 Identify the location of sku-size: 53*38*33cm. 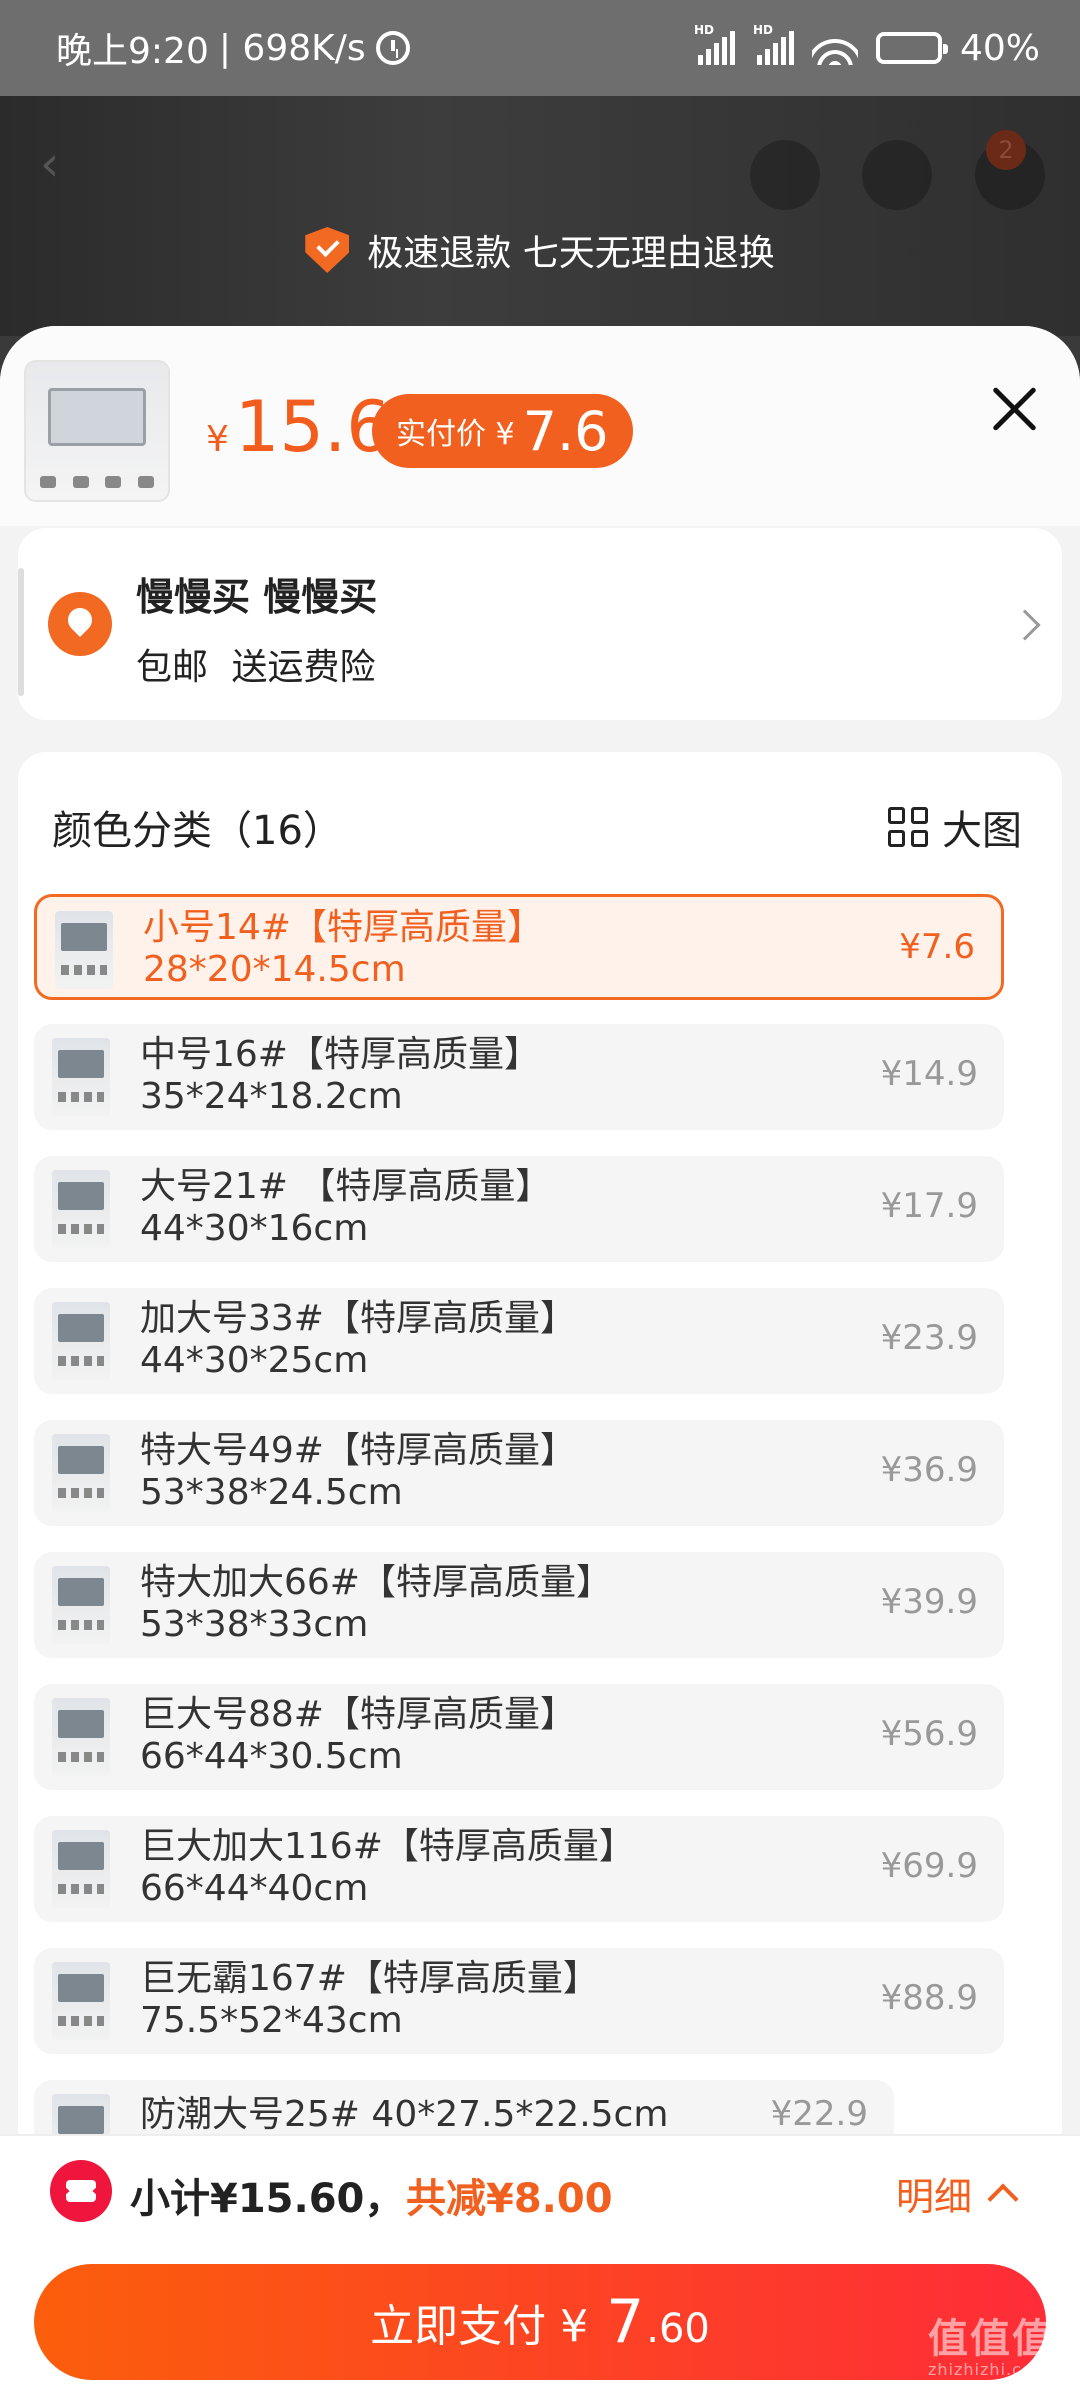
(254, 1624).